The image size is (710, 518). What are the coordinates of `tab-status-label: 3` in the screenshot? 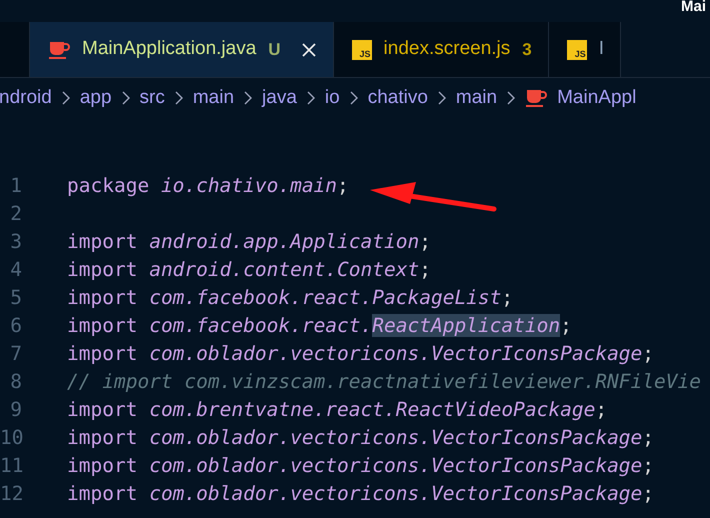 It's located at (527, 49).